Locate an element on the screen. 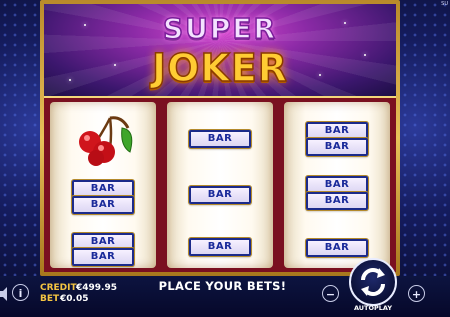  credit-label: CREDIT is located at coordinates (58, 288).